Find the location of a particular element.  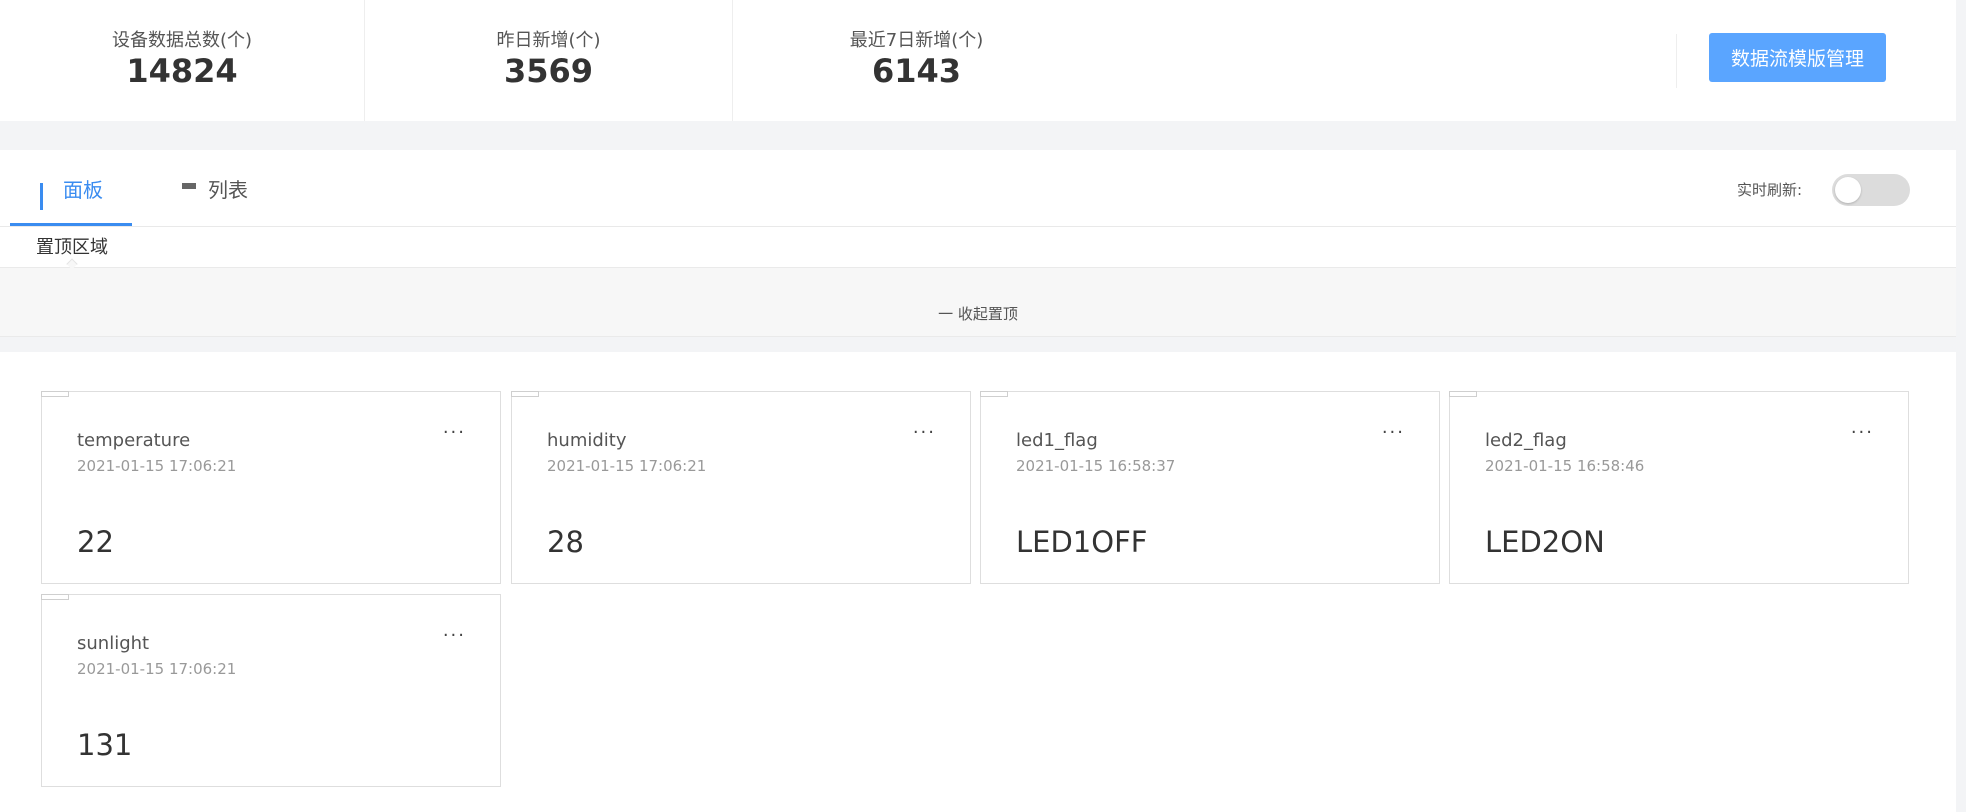

card-timestamp: 2021-01-15 16:58:37 is located at coordinates (1096, 466).